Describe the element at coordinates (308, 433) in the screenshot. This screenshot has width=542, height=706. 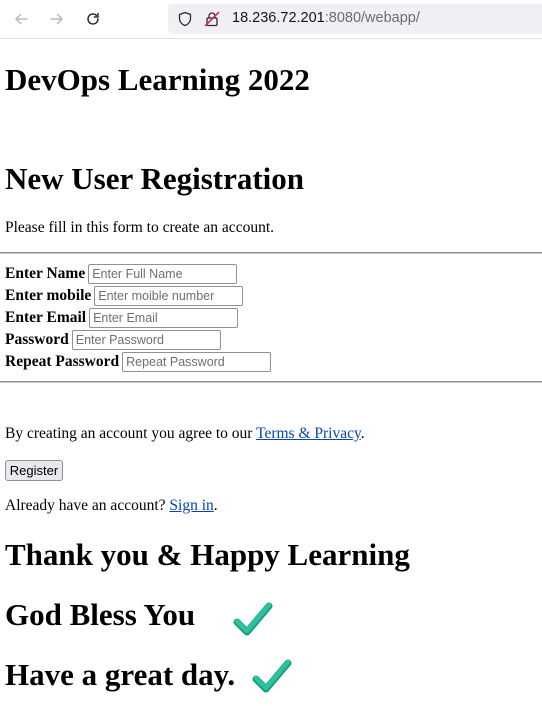
I see `terms-link: Terms & Privacy` at that location.